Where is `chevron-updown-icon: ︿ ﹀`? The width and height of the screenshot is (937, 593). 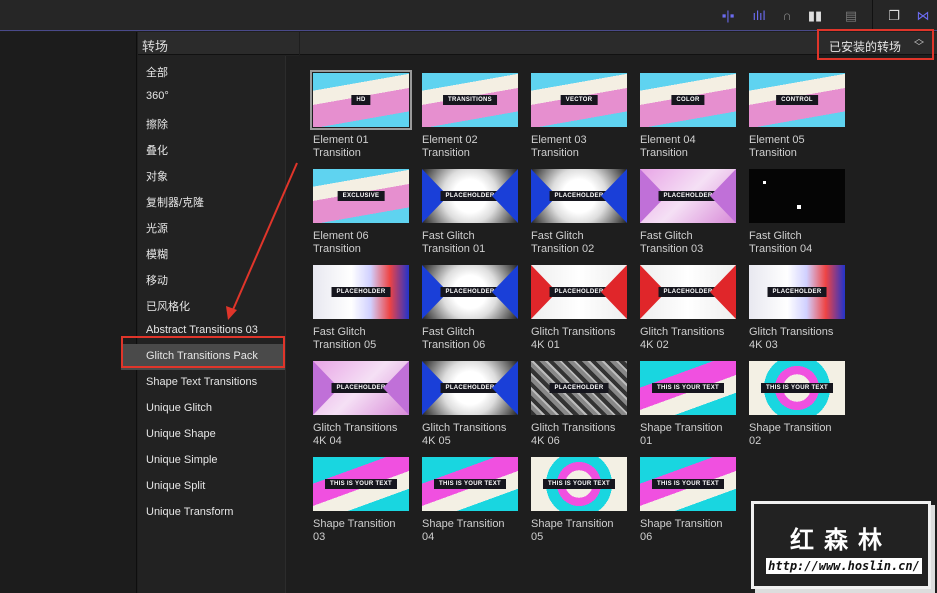 chevron-updown-icon: ︿ ﹀ is located at coordinates (919, 43).